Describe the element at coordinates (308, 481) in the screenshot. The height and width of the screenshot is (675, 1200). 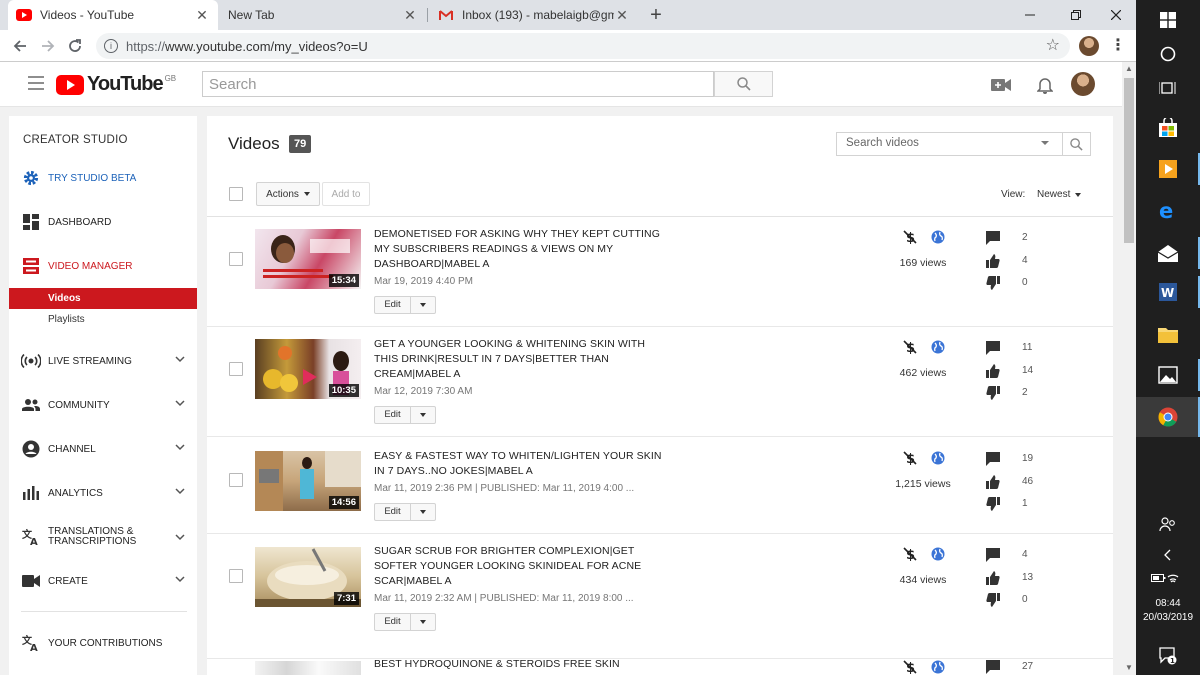
I see `video-thumbnail: 14:56` at that location.